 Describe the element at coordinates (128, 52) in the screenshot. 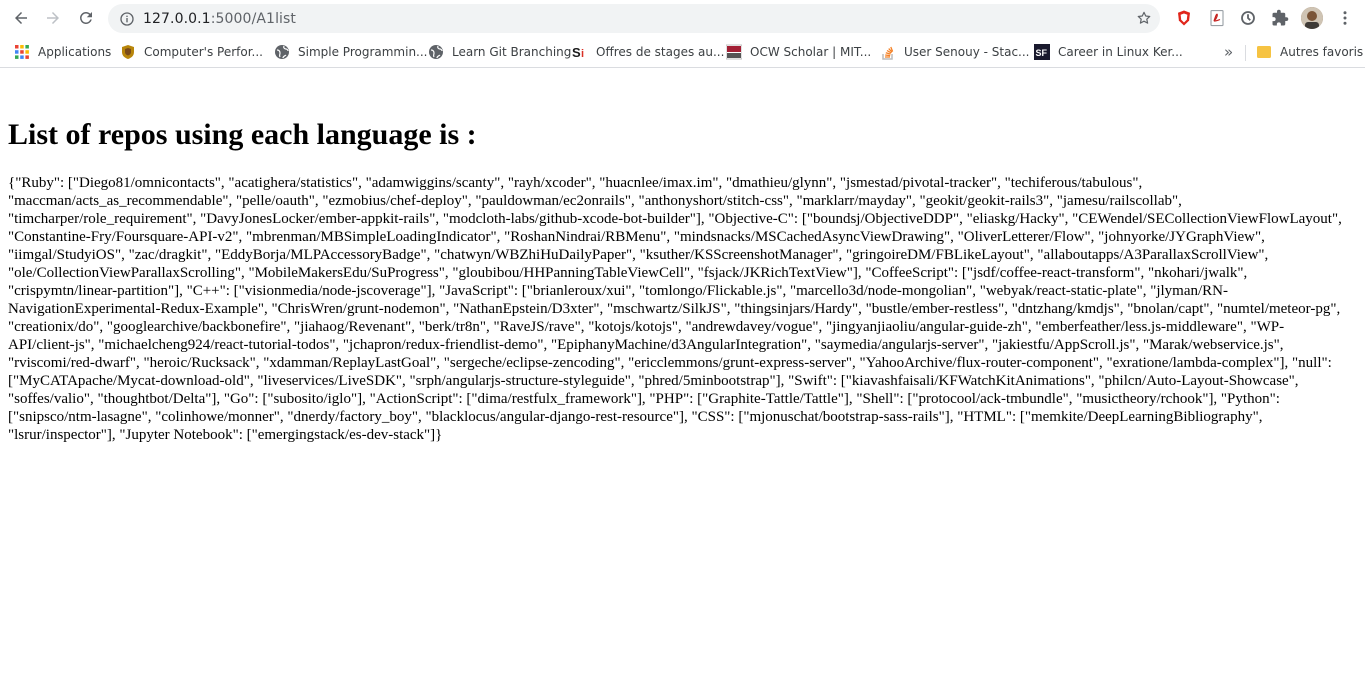

I see `shield-crest-icon` at that location.